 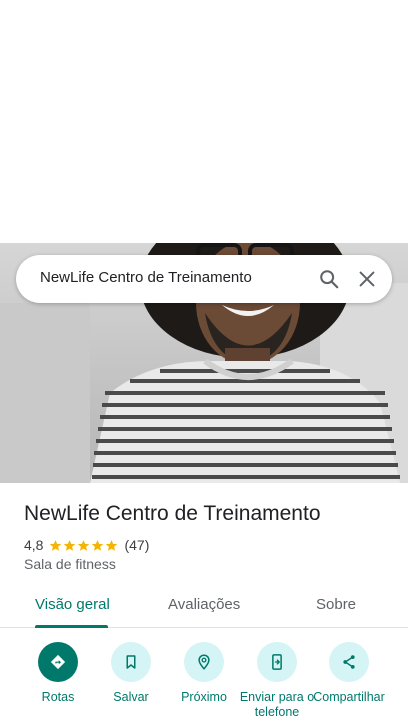 I want to click on bookmark-icon, so click(x=131, y=662).